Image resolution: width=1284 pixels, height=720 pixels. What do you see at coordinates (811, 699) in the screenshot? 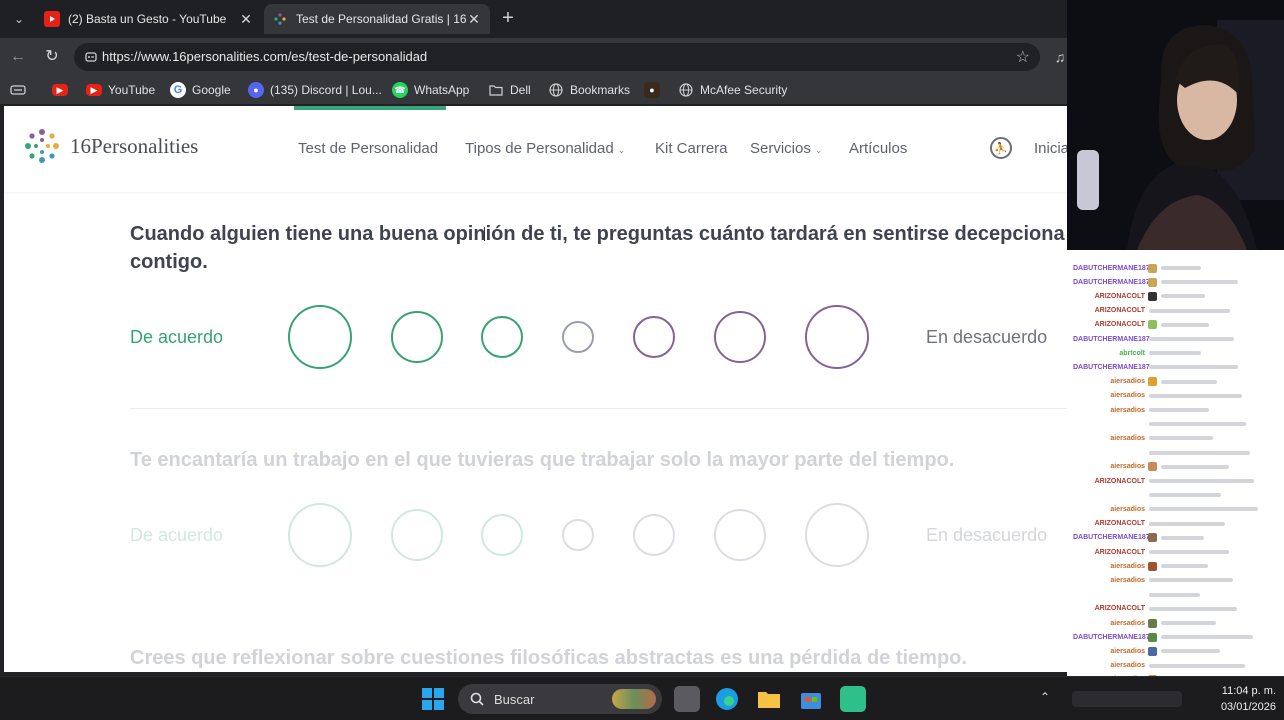
I see `store-icon` at bounding box center [811, 699].